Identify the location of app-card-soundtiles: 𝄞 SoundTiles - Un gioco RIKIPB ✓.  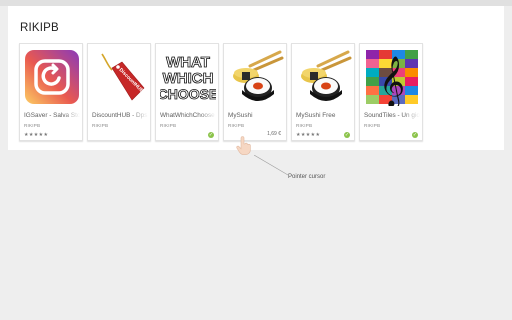
(391, 92).